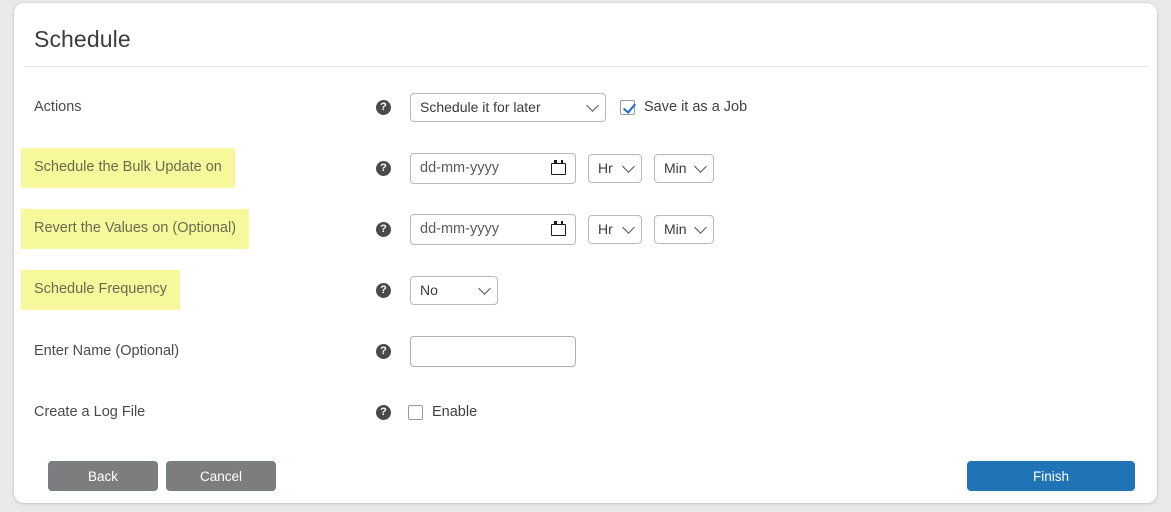 The image size is (1171, 512). Describe the element at coordinates (585, 66) in the screenshot. I see `header-divider` at that location.